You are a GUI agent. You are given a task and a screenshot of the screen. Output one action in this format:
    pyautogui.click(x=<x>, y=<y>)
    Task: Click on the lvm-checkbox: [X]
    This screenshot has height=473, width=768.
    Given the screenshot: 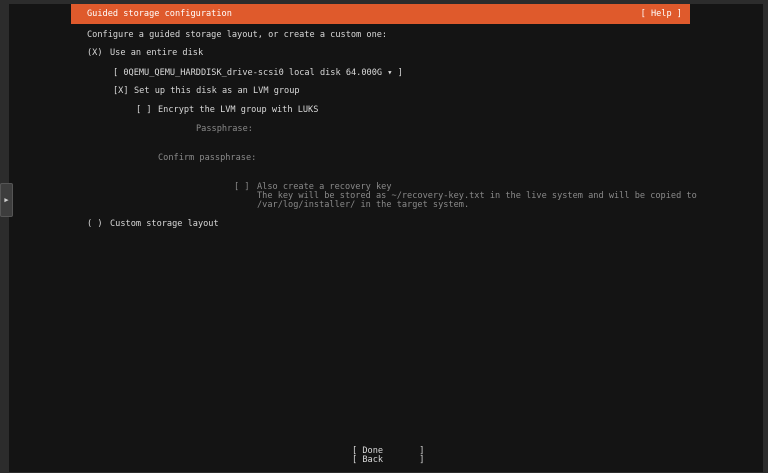 What is the action you would take?
    pyautogui.click(x=121, y=91)
    